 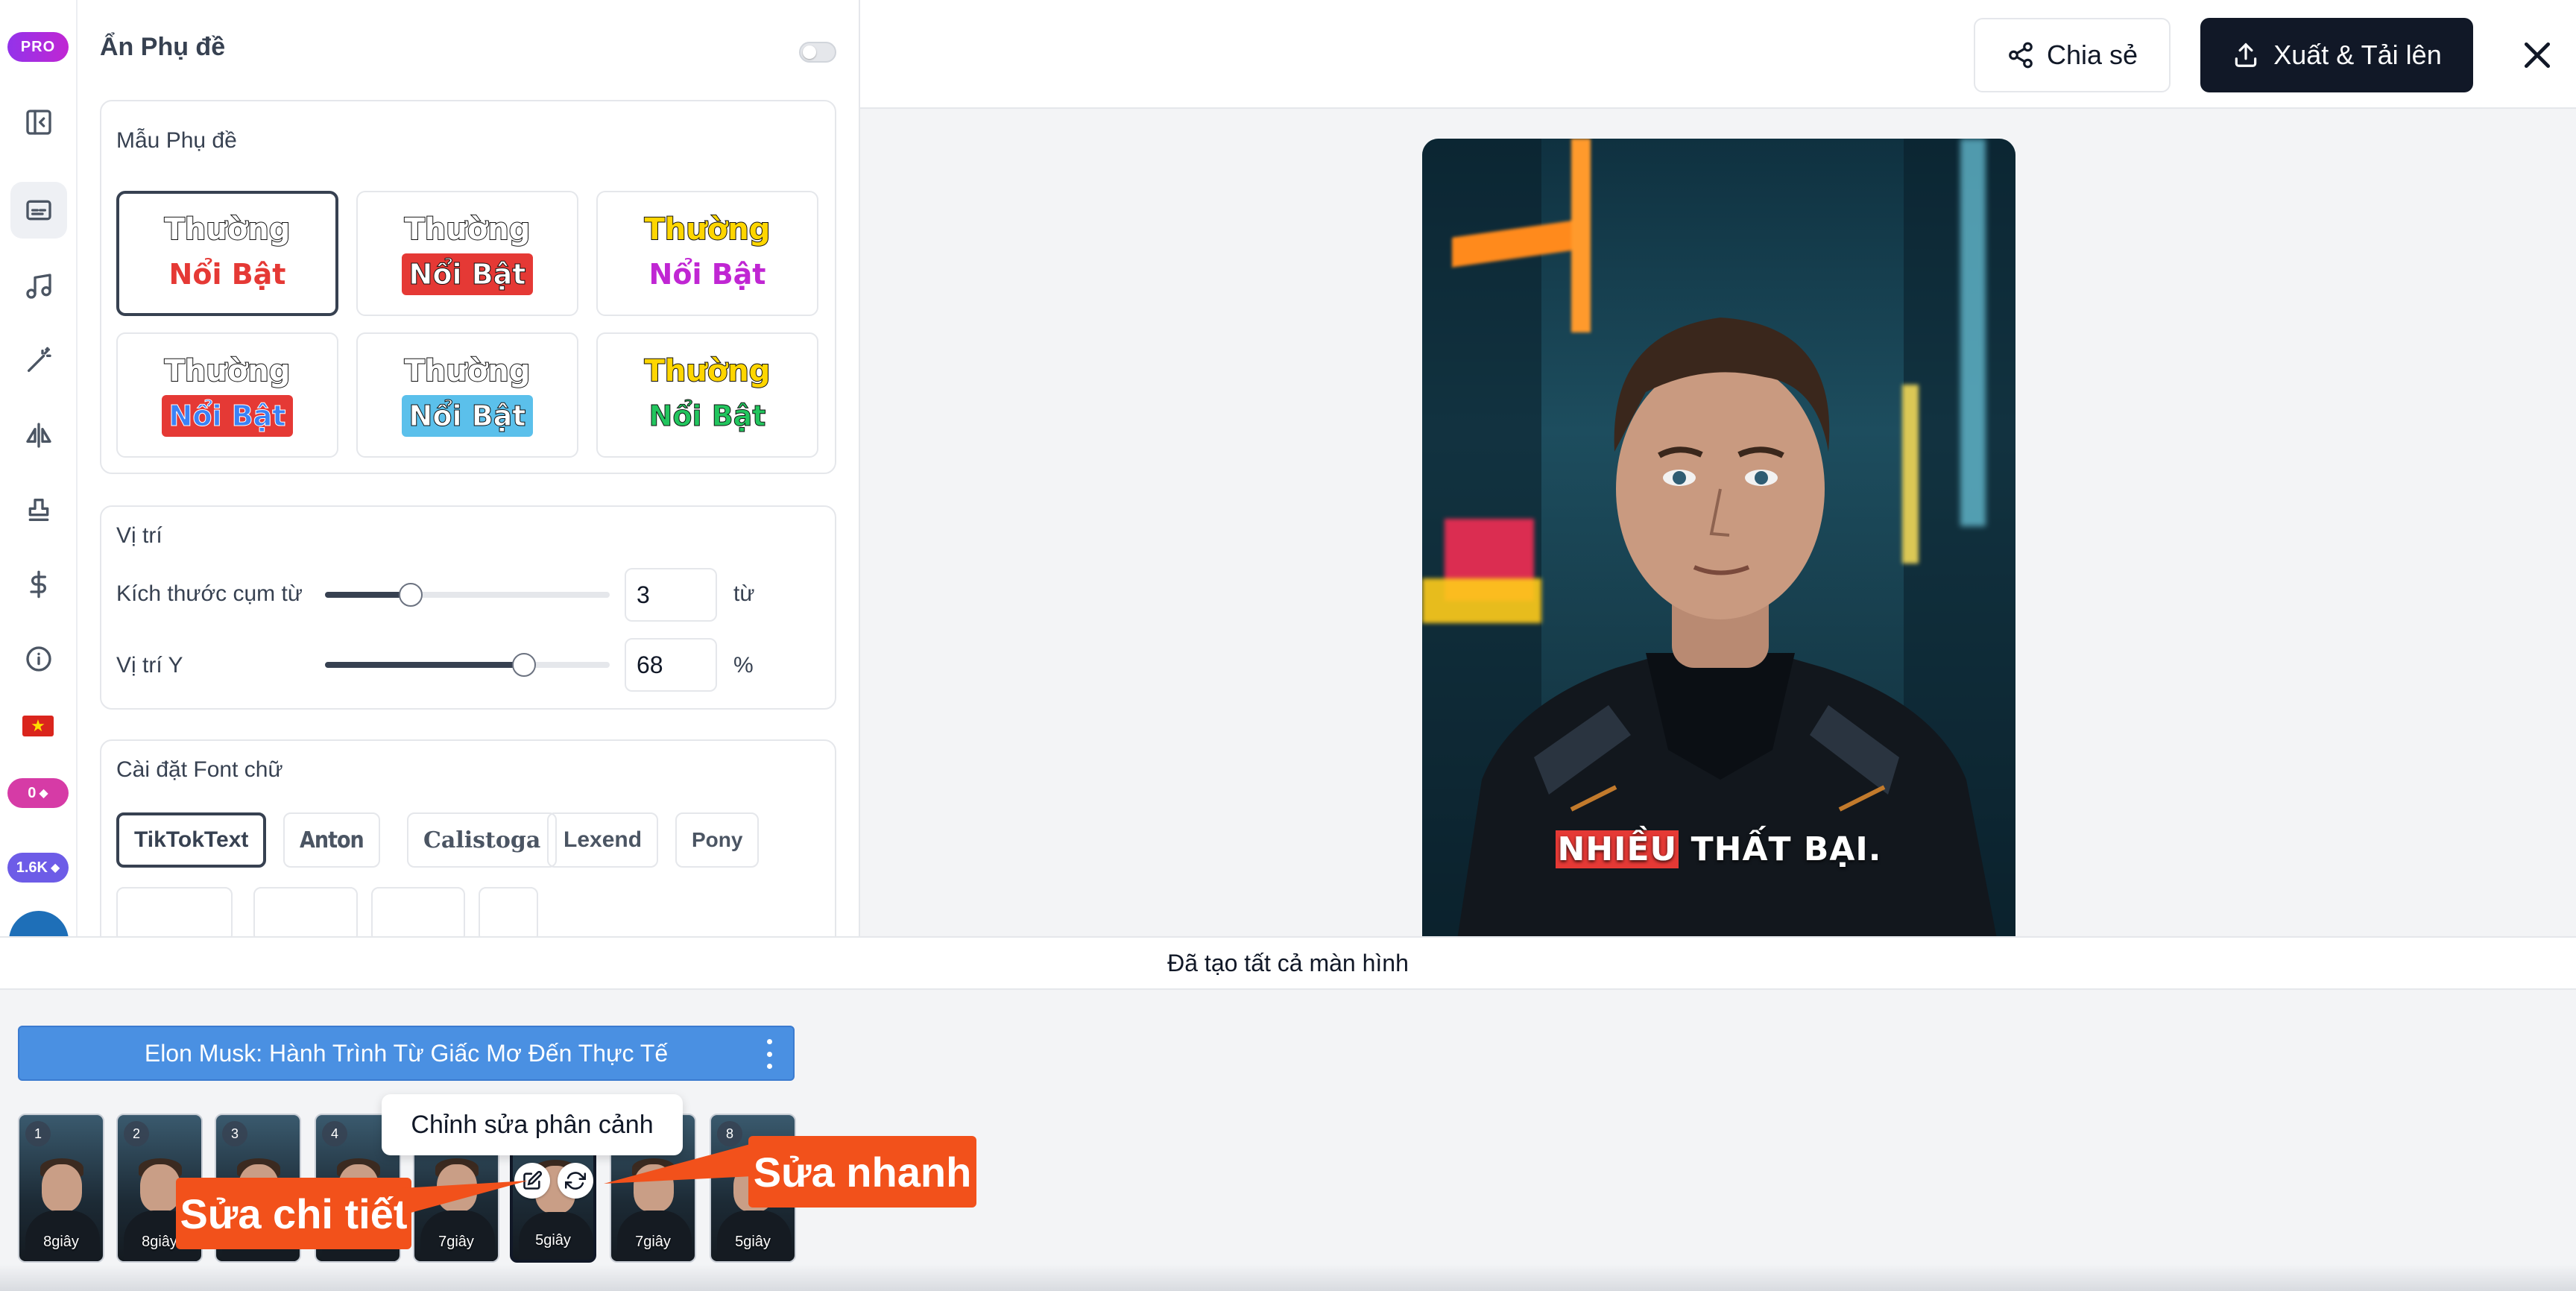 What do you see at coordinates (38, 47) in the screenshot?
I see `pro-badge: PRO` at bounding box center [38, 47].